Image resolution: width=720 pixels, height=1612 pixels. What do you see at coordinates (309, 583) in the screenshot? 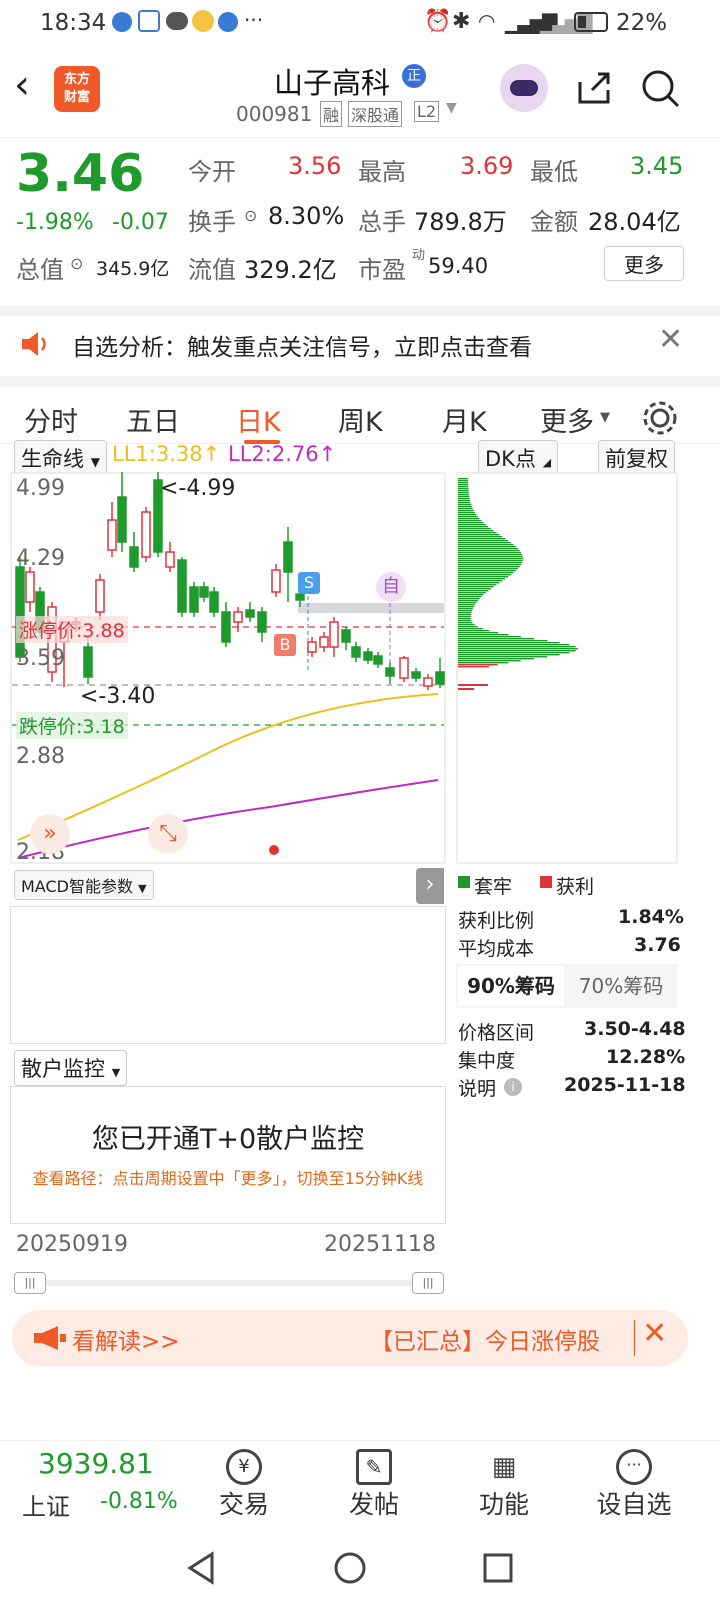
I see `sell-signal: S` at bounding box center [309, 583].